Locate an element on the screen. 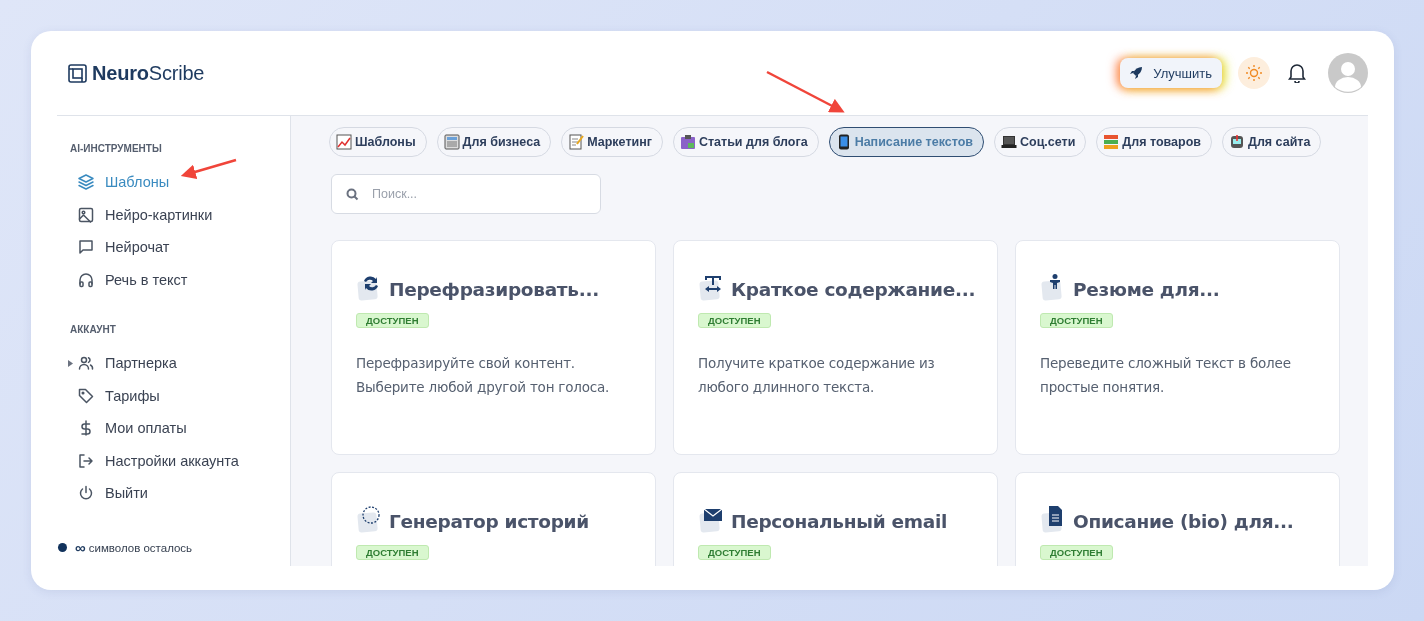 The width and height of the screenshot is (1424, 621). sidebar-item: Настройки аккаунта is located at coordinates (173, 460).